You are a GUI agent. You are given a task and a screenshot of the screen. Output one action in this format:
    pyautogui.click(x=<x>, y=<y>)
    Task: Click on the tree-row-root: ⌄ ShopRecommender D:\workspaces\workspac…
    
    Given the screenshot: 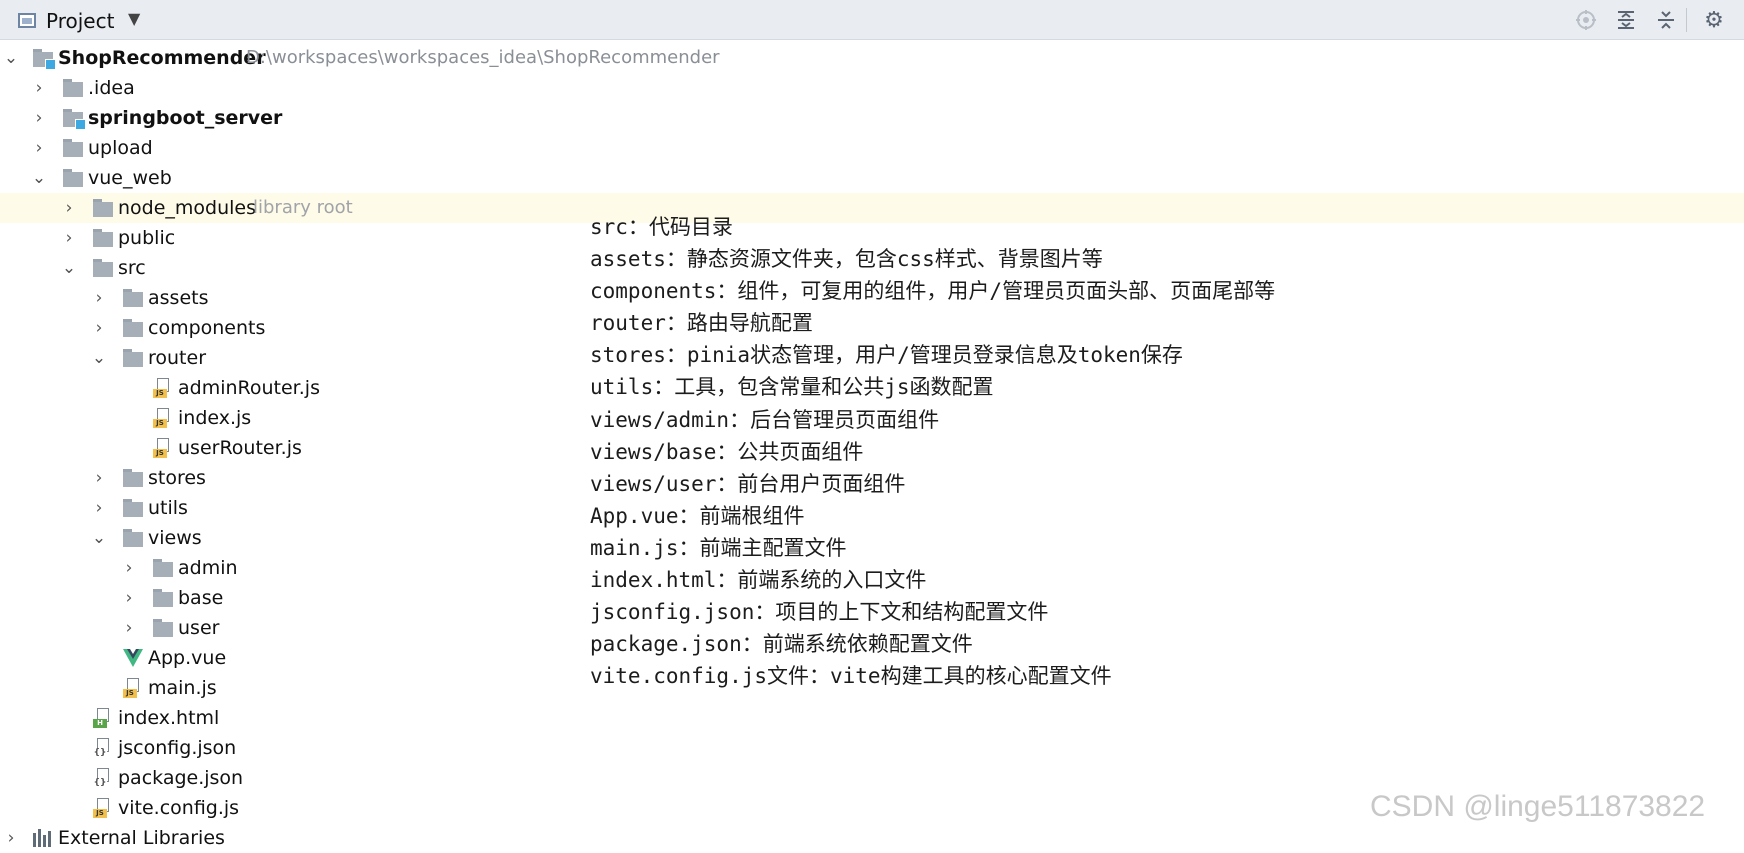 What is the action you would take?
    pyautogui.click(x=872, y=58)
    